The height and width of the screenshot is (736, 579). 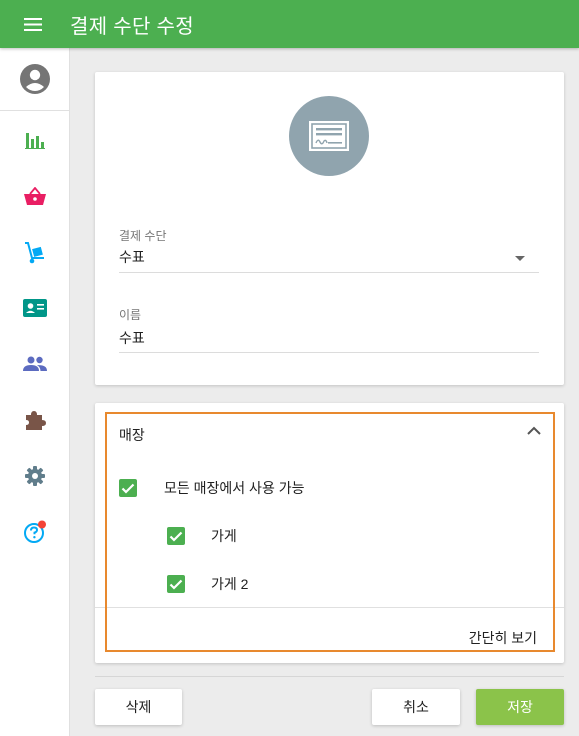 I want to click on save-button: 저장, so click(x=520, y=707).